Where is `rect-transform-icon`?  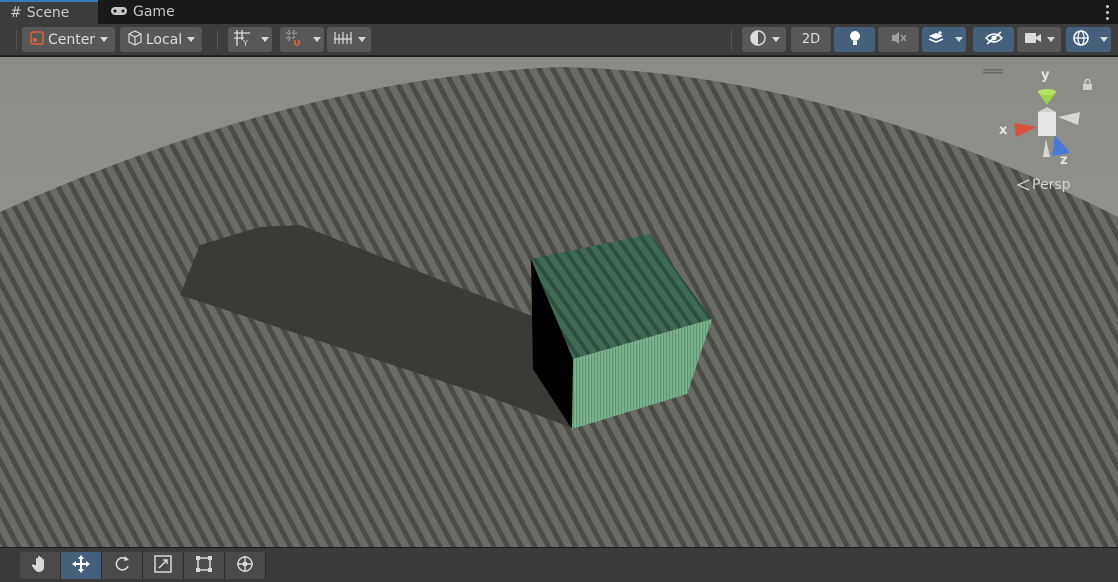 rect-transform-icon is located at coordinates (204, 566).